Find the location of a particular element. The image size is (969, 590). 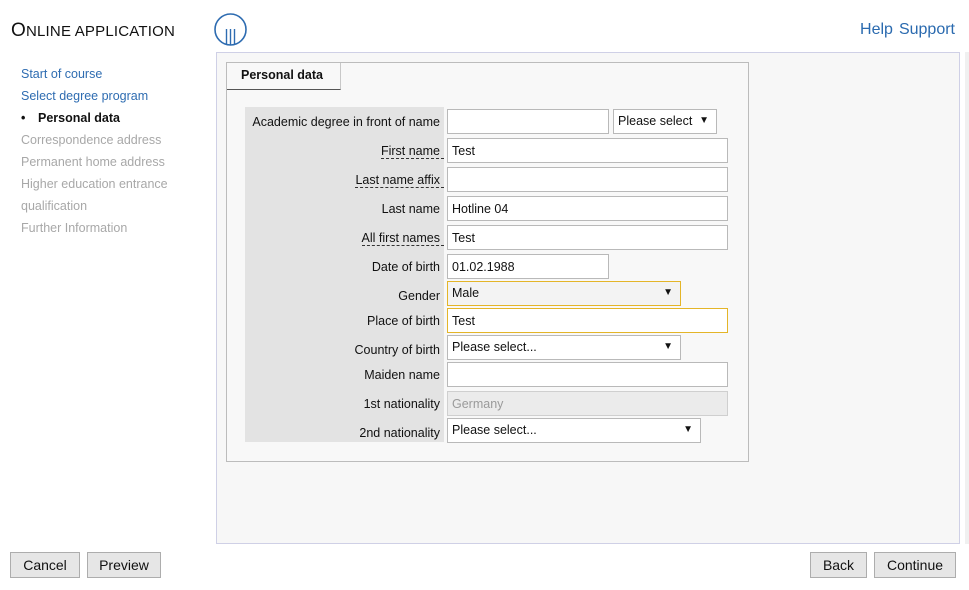

nav-item-further-information: Further Information is located at coordinates (74, 228).